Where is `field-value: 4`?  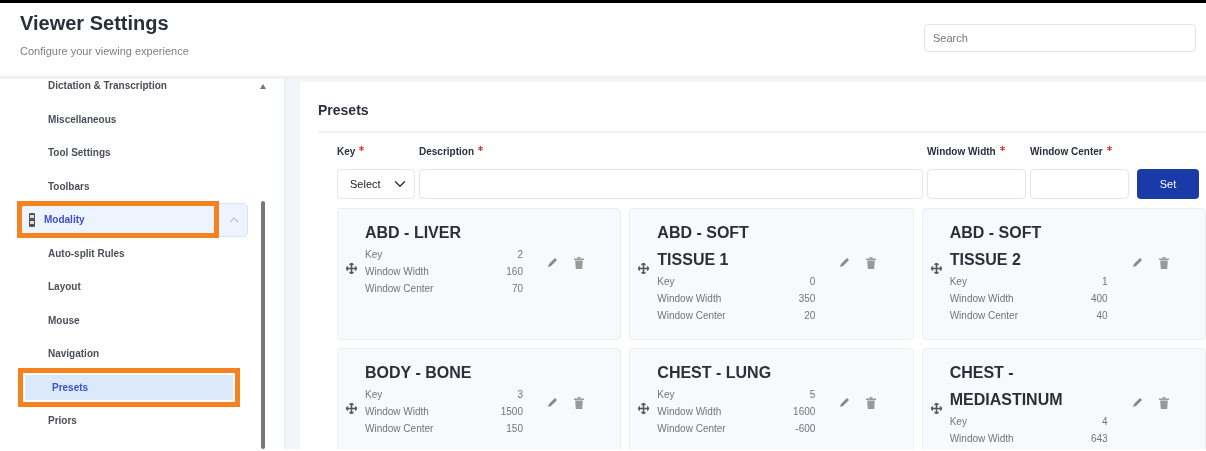
field-value: 4 is located at coordinates (1105, 421).